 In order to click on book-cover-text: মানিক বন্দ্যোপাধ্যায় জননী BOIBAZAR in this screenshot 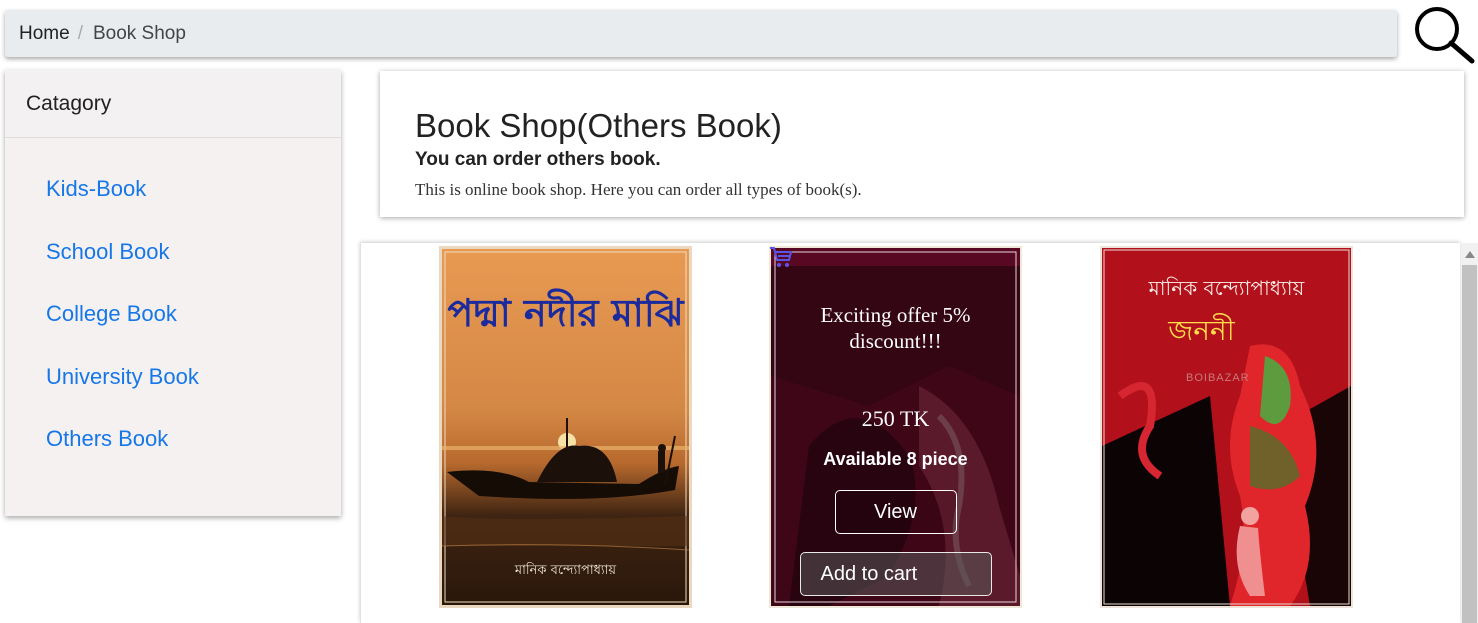, I will do `click(1226, 427)`.